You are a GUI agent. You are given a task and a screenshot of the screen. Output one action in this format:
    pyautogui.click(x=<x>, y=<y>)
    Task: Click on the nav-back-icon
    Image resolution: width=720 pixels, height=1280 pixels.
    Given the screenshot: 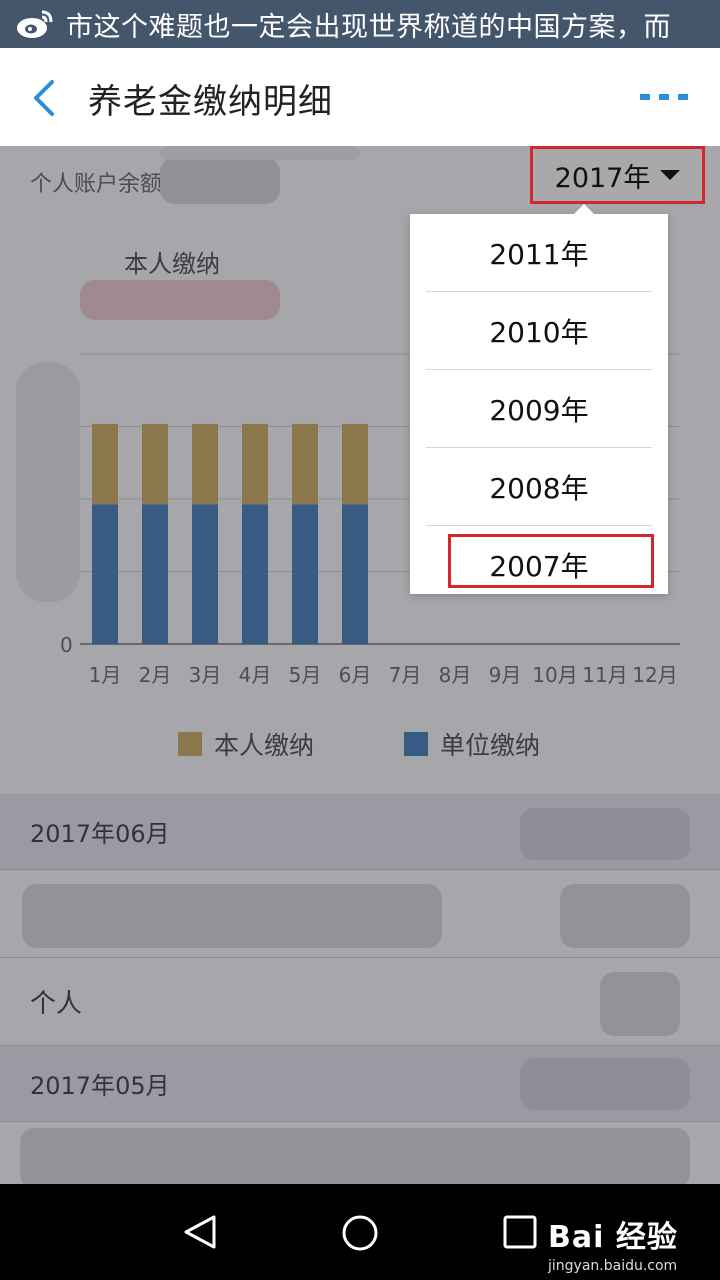 What is the action you would take?
    pyautogui.click(x=200, y=1232)
    